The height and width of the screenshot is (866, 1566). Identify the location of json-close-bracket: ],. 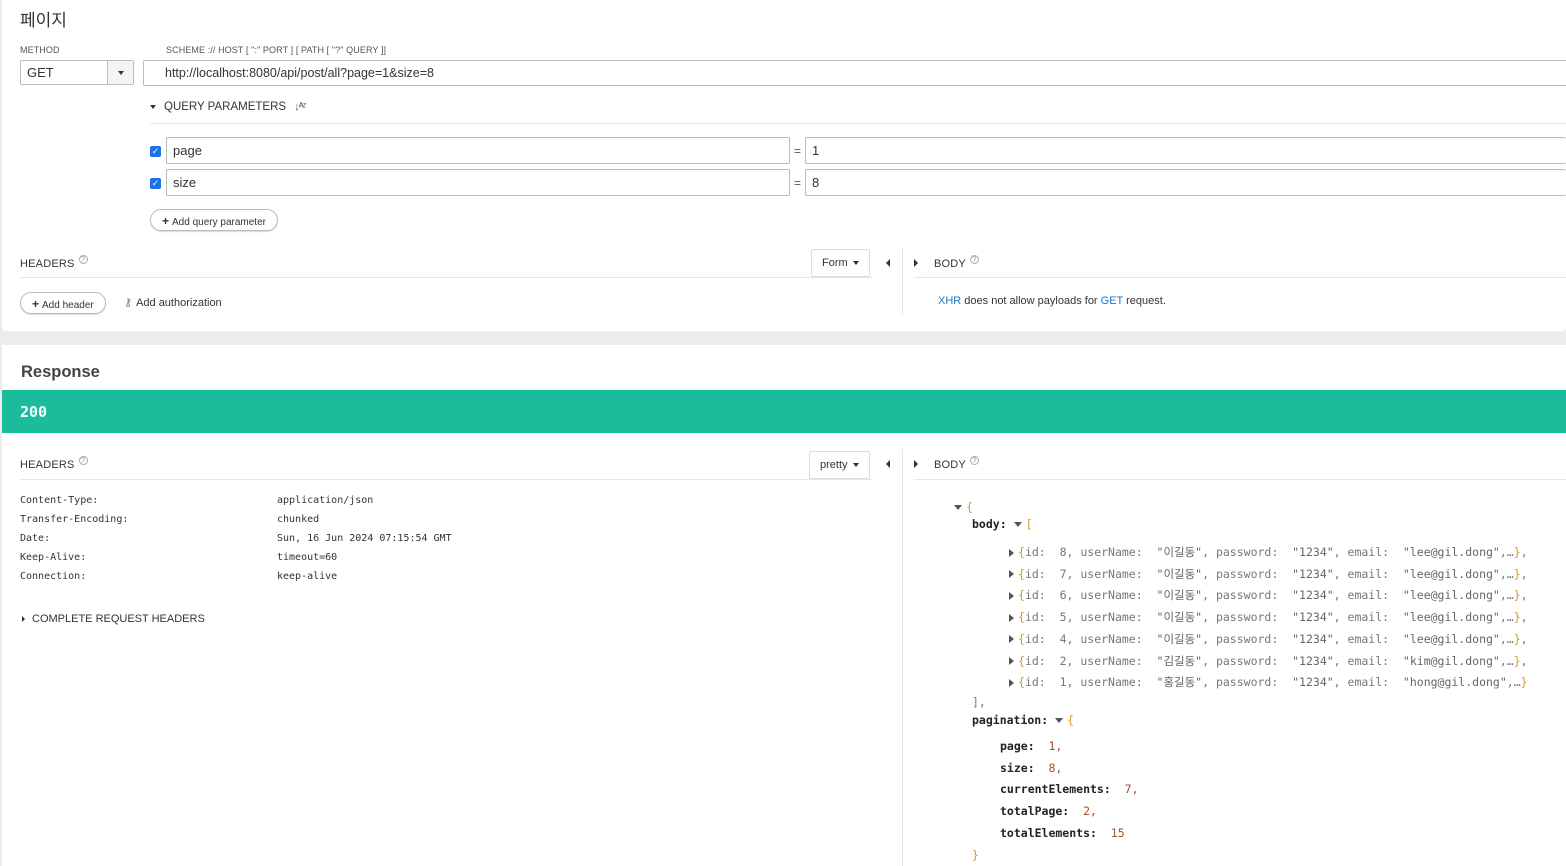
(979, 702).